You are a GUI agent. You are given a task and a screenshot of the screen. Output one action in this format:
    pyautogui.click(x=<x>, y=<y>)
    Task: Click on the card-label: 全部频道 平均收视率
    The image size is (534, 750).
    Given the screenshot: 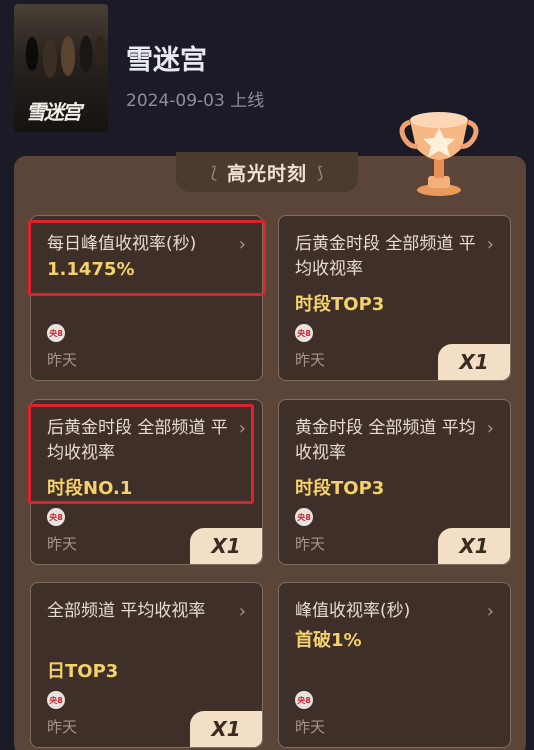 What is the action you would take?
    pyautogui.click(x=126, y=611)
    